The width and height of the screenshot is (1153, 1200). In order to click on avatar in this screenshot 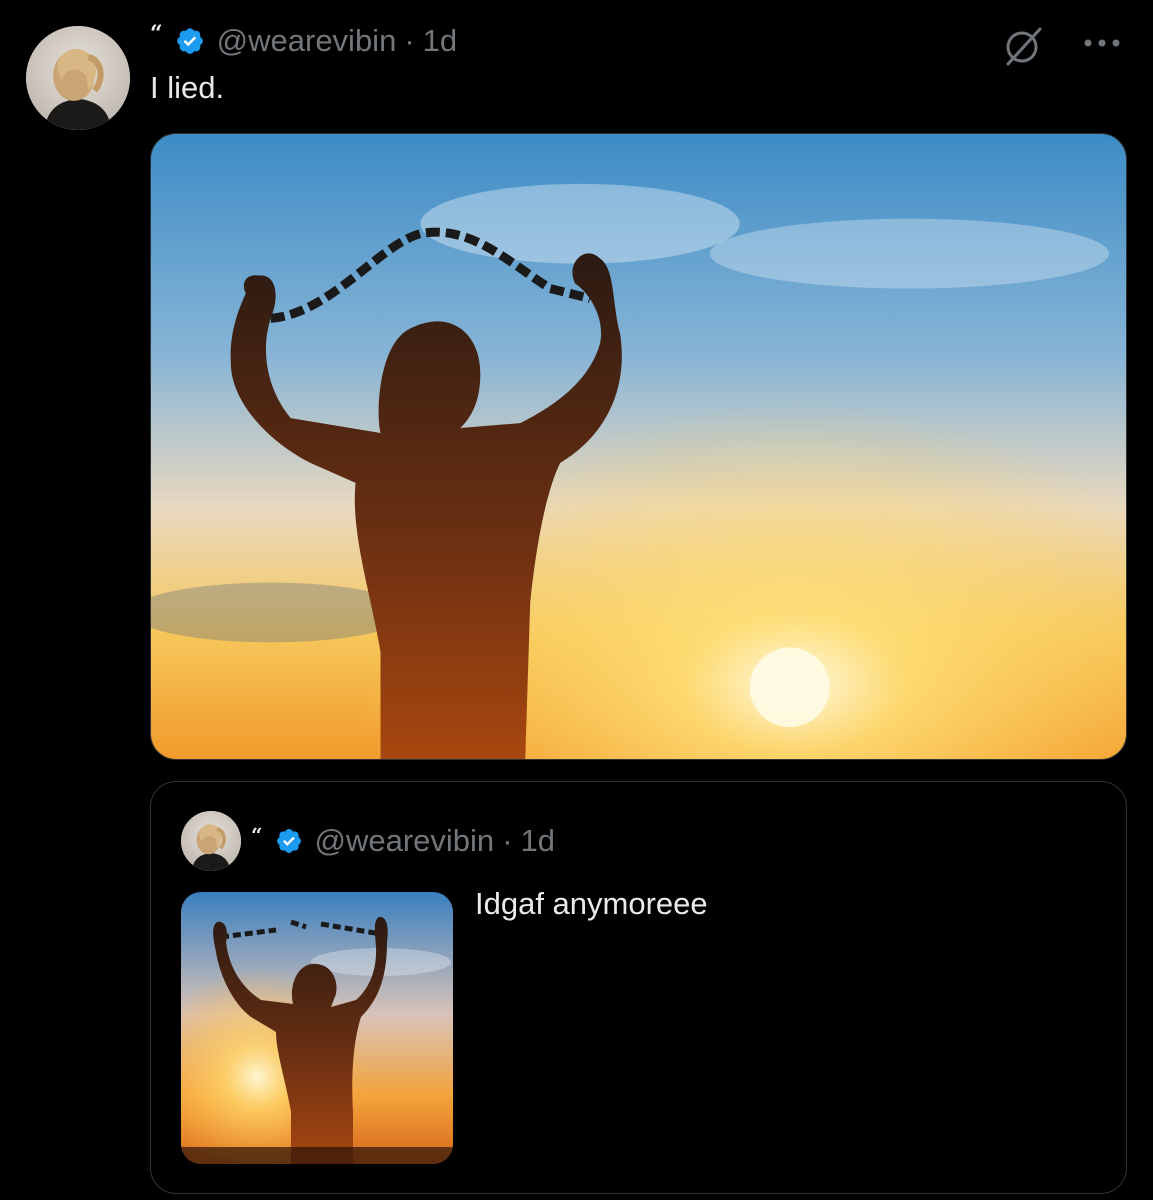, I will do `click(78, 78)`.